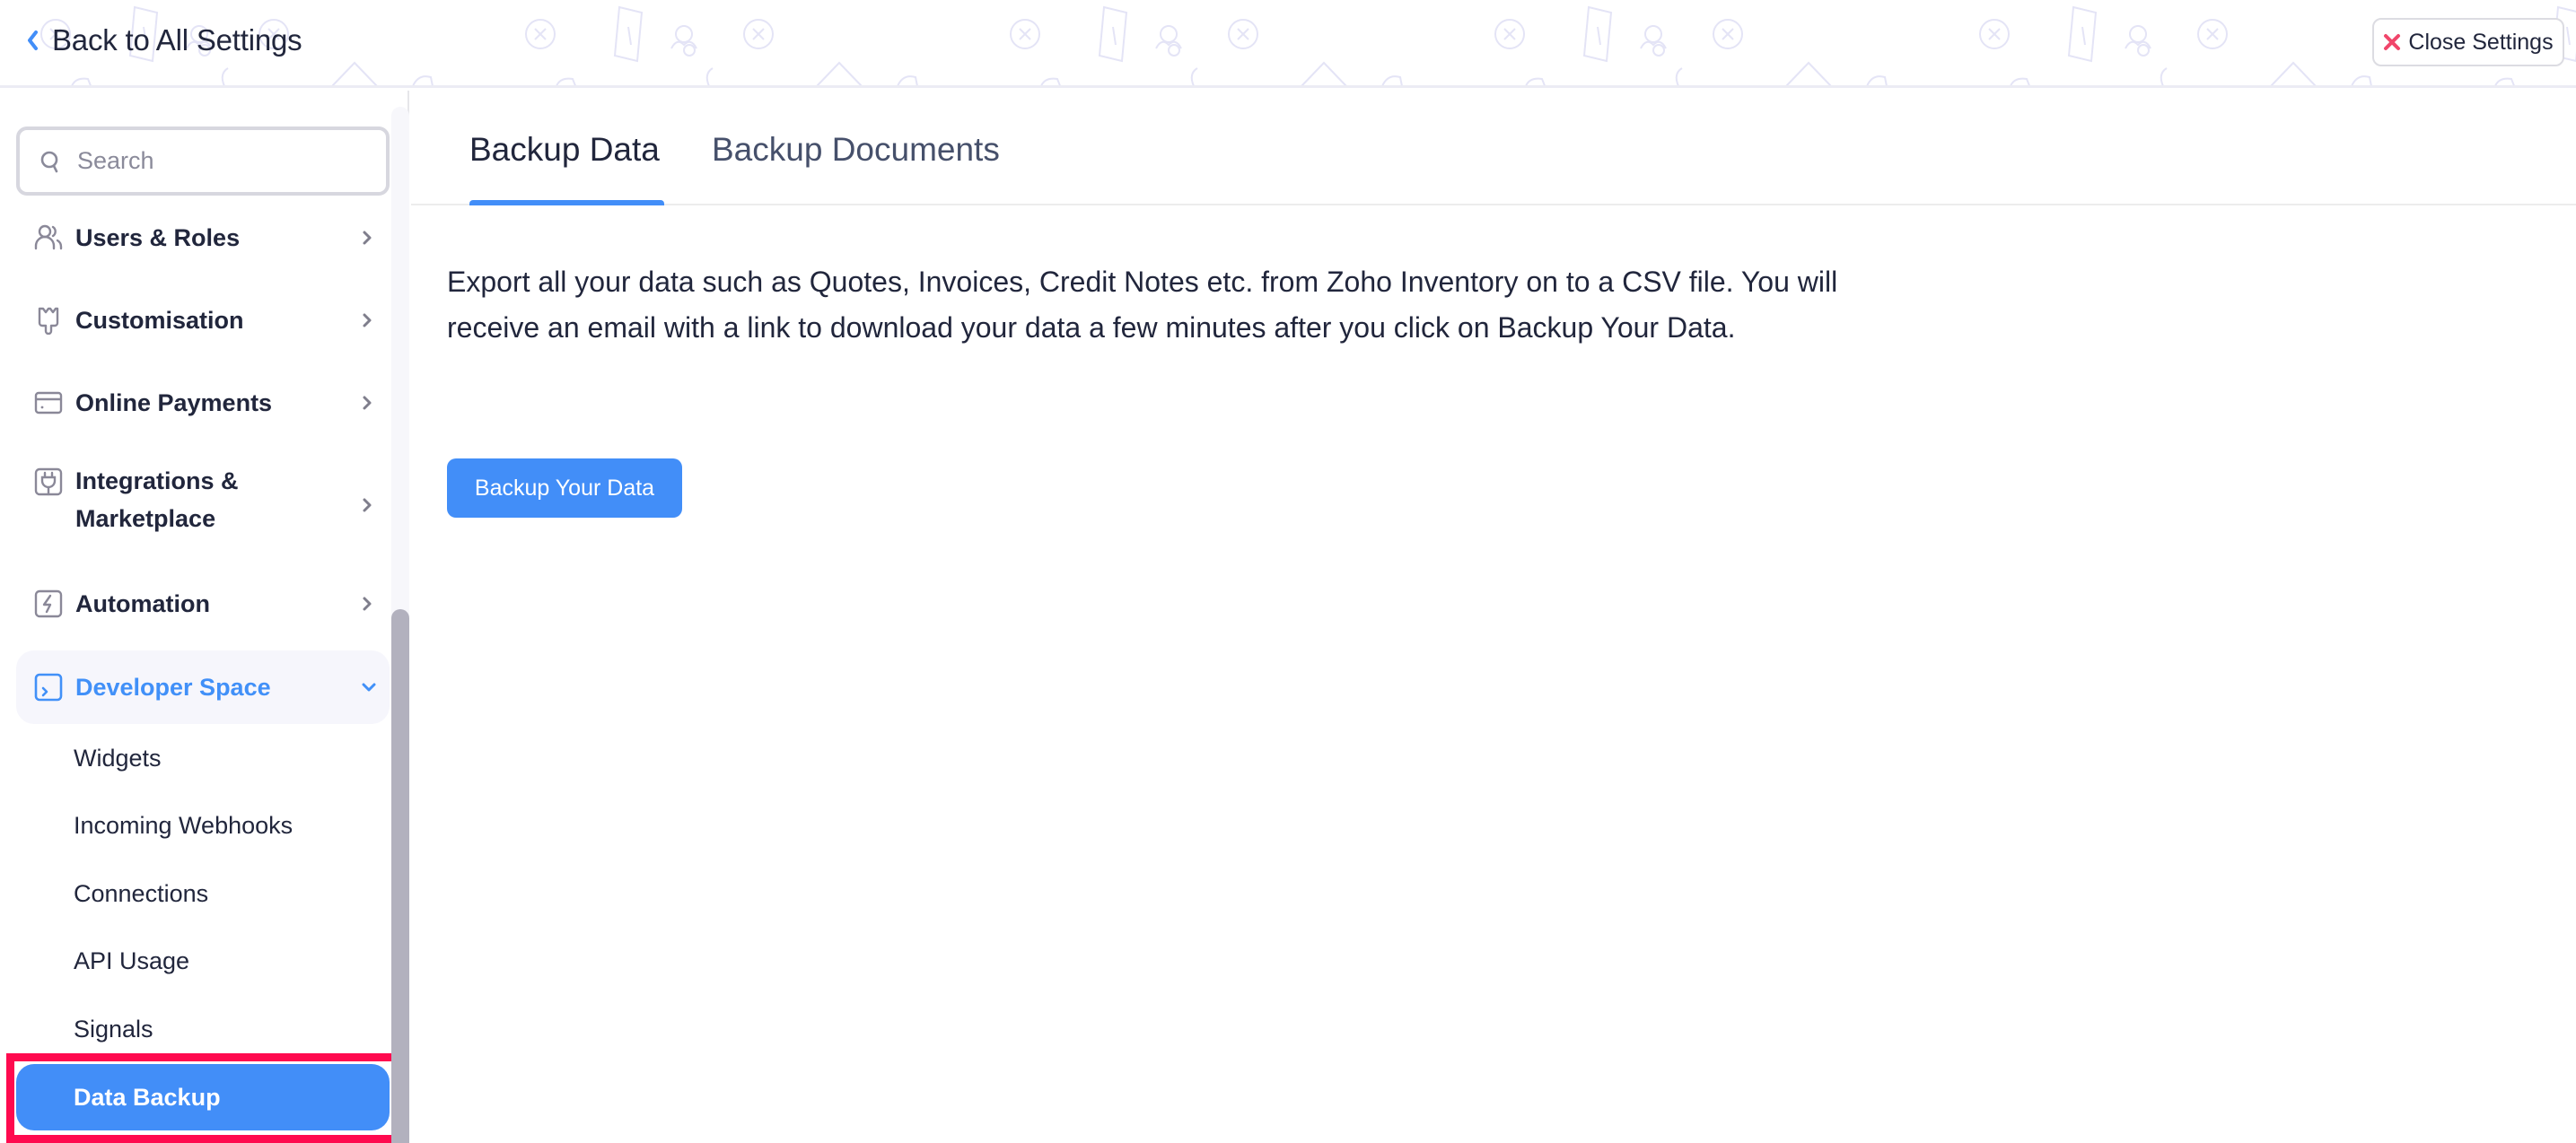 The width and height of the screenshot is (2576, 1143). I want to click on chevron-left-icon, so click(33, 40).